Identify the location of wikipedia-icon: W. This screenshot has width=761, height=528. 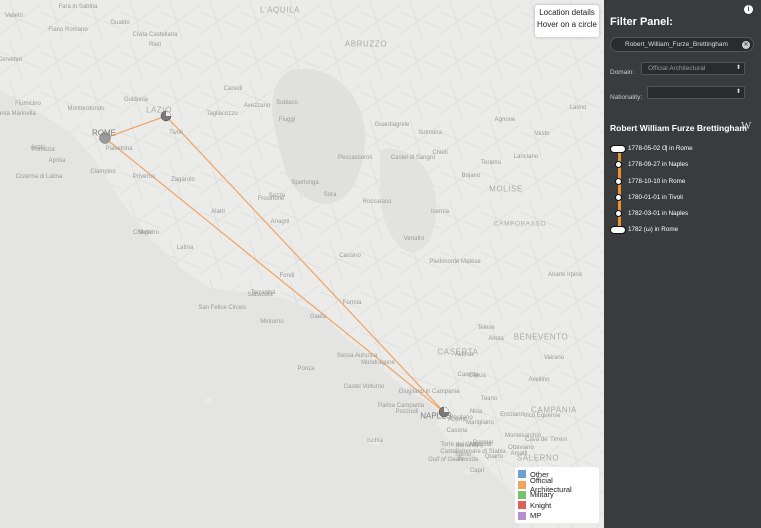
(746, 126).